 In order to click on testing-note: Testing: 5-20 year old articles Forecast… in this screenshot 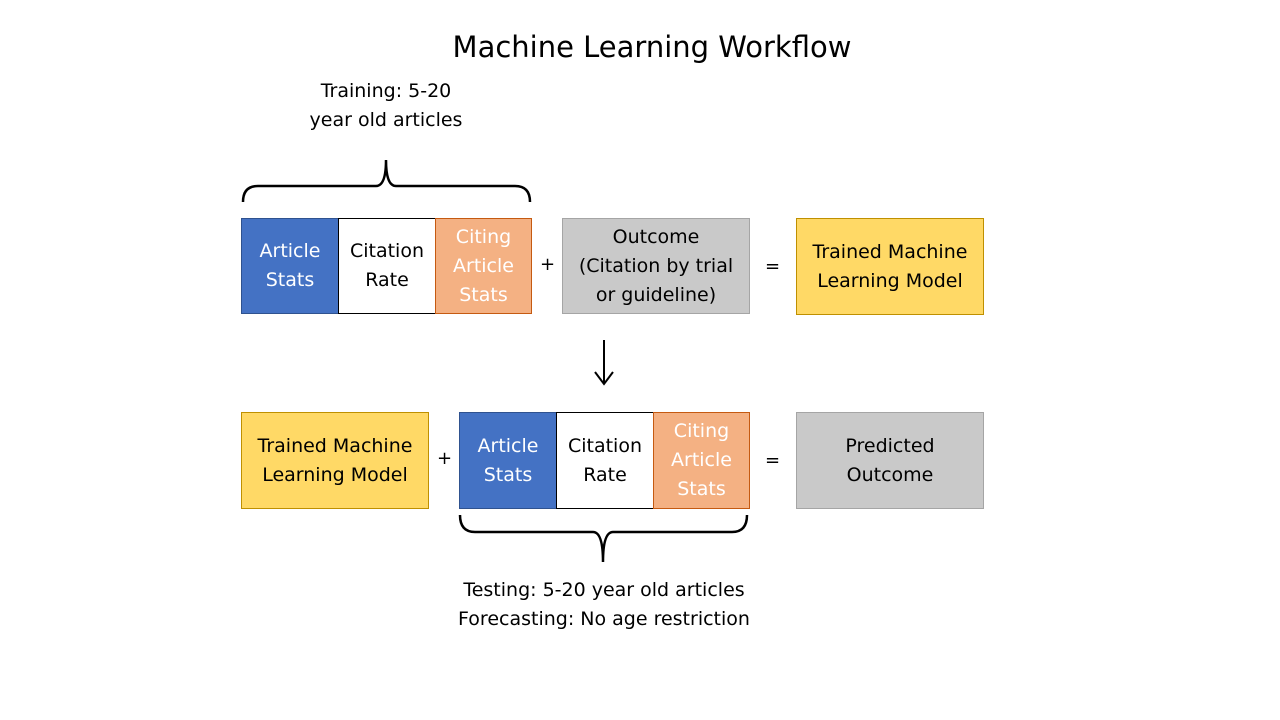, I will do `click(604, 604)`.